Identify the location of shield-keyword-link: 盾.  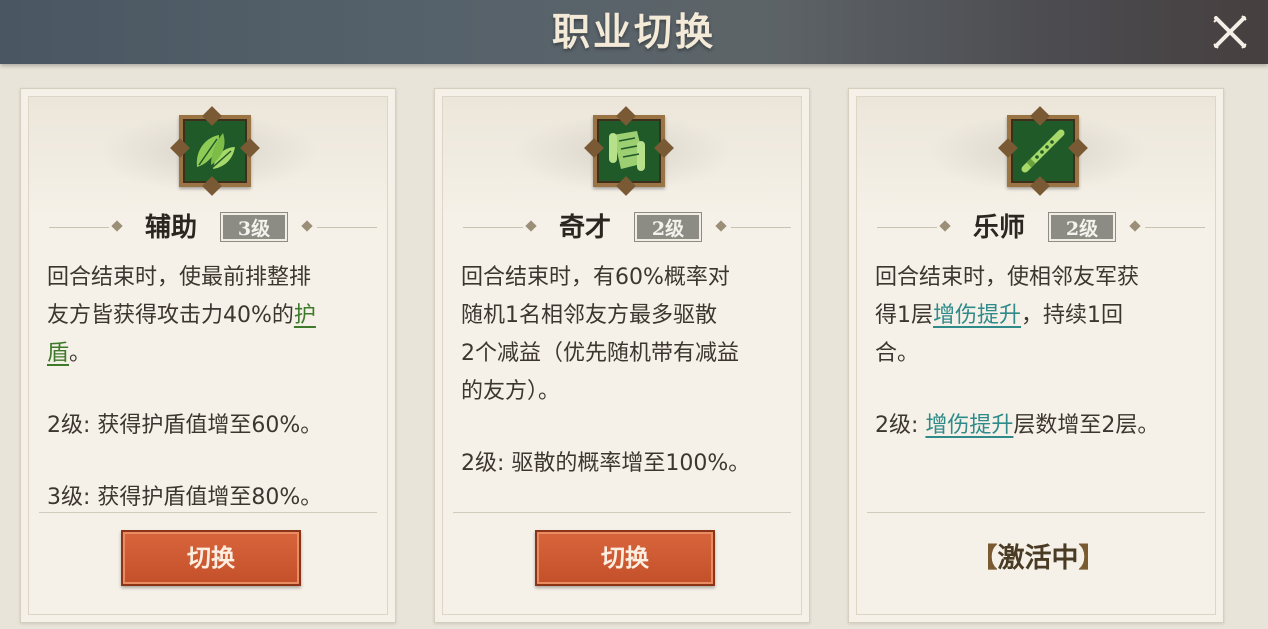
(58, 353).